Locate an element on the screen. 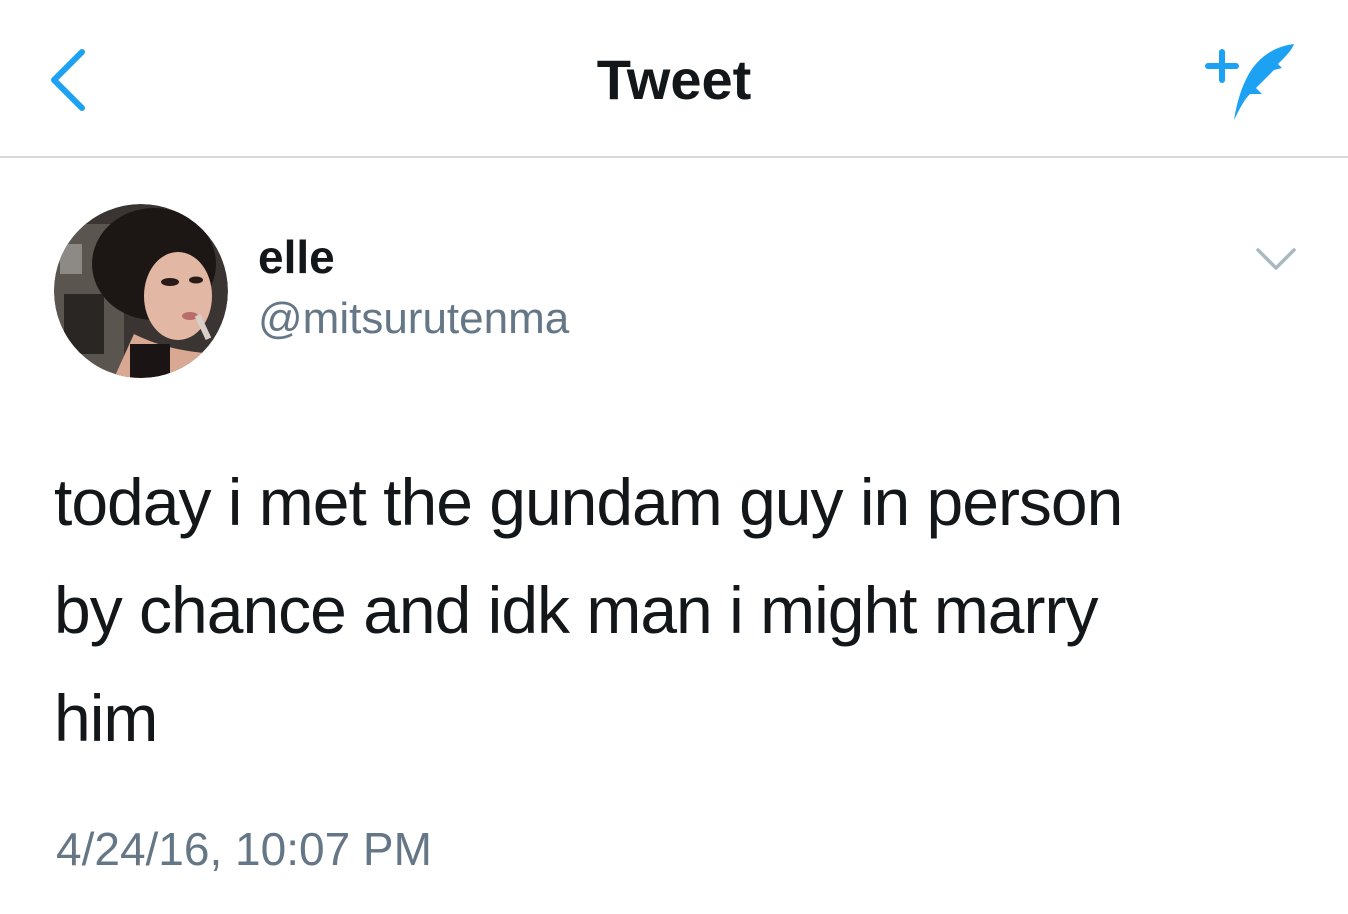  compose-tweet-button is located at coordinates (1250, 82).